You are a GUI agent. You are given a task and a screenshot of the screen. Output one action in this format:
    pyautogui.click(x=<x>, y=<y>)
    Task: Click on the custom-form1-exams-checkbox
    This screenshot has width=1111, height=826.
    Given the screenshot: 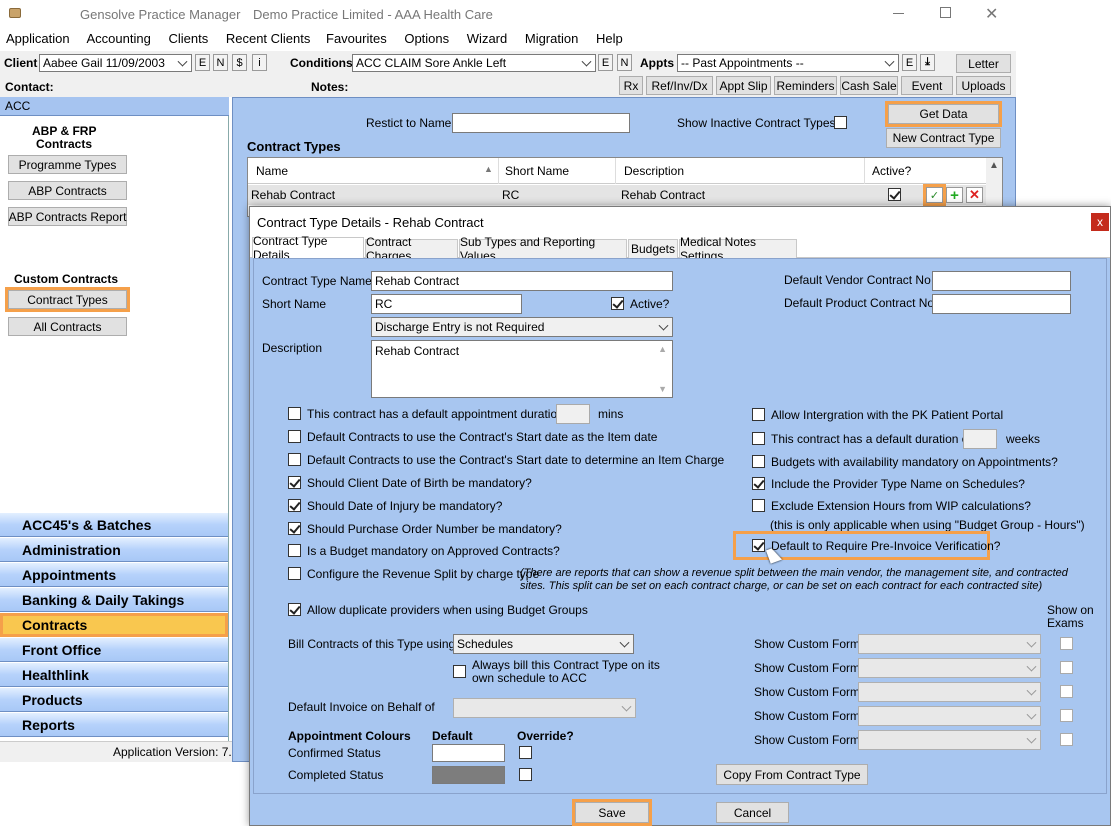 What is the action you would take?
    pyautogui.click(x=1066, y=643)
    